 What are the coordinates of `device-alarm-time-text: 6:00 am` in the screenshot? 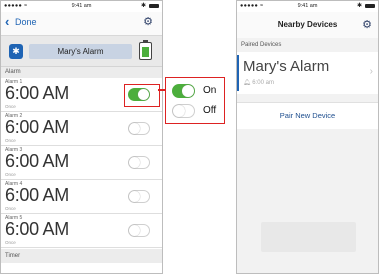 It's located at (263, 83).